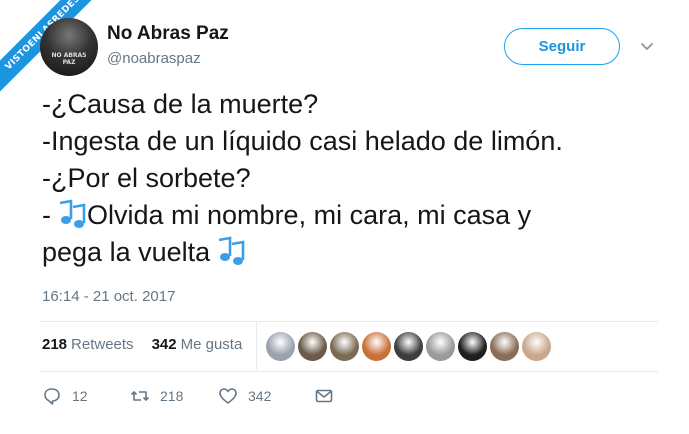 The image size is (689, 434). What do you see at coordinates (260, 396) in the screenshot?
I see `like-count: 342` at bounding box center [260, 396].